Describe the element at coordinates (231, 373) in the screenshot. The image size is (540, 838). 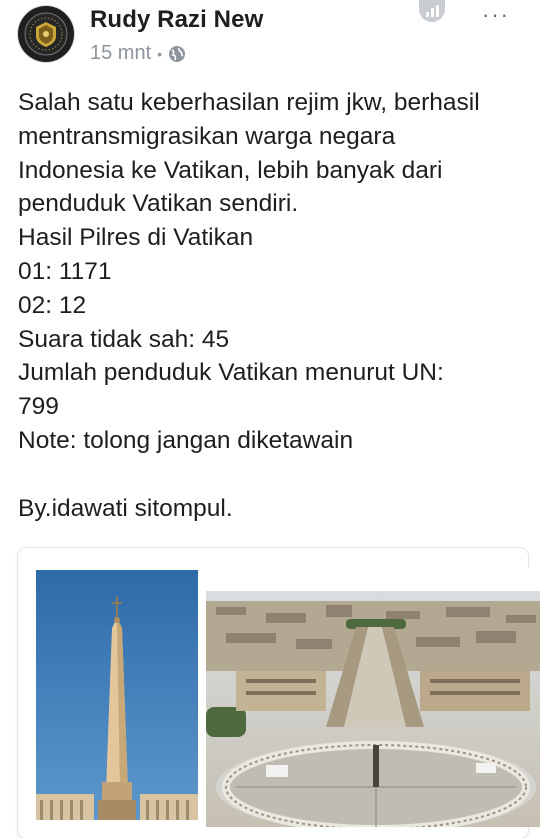
I see `post-line: Jumlah penduduk Vatikan menurut UN:` at that location.